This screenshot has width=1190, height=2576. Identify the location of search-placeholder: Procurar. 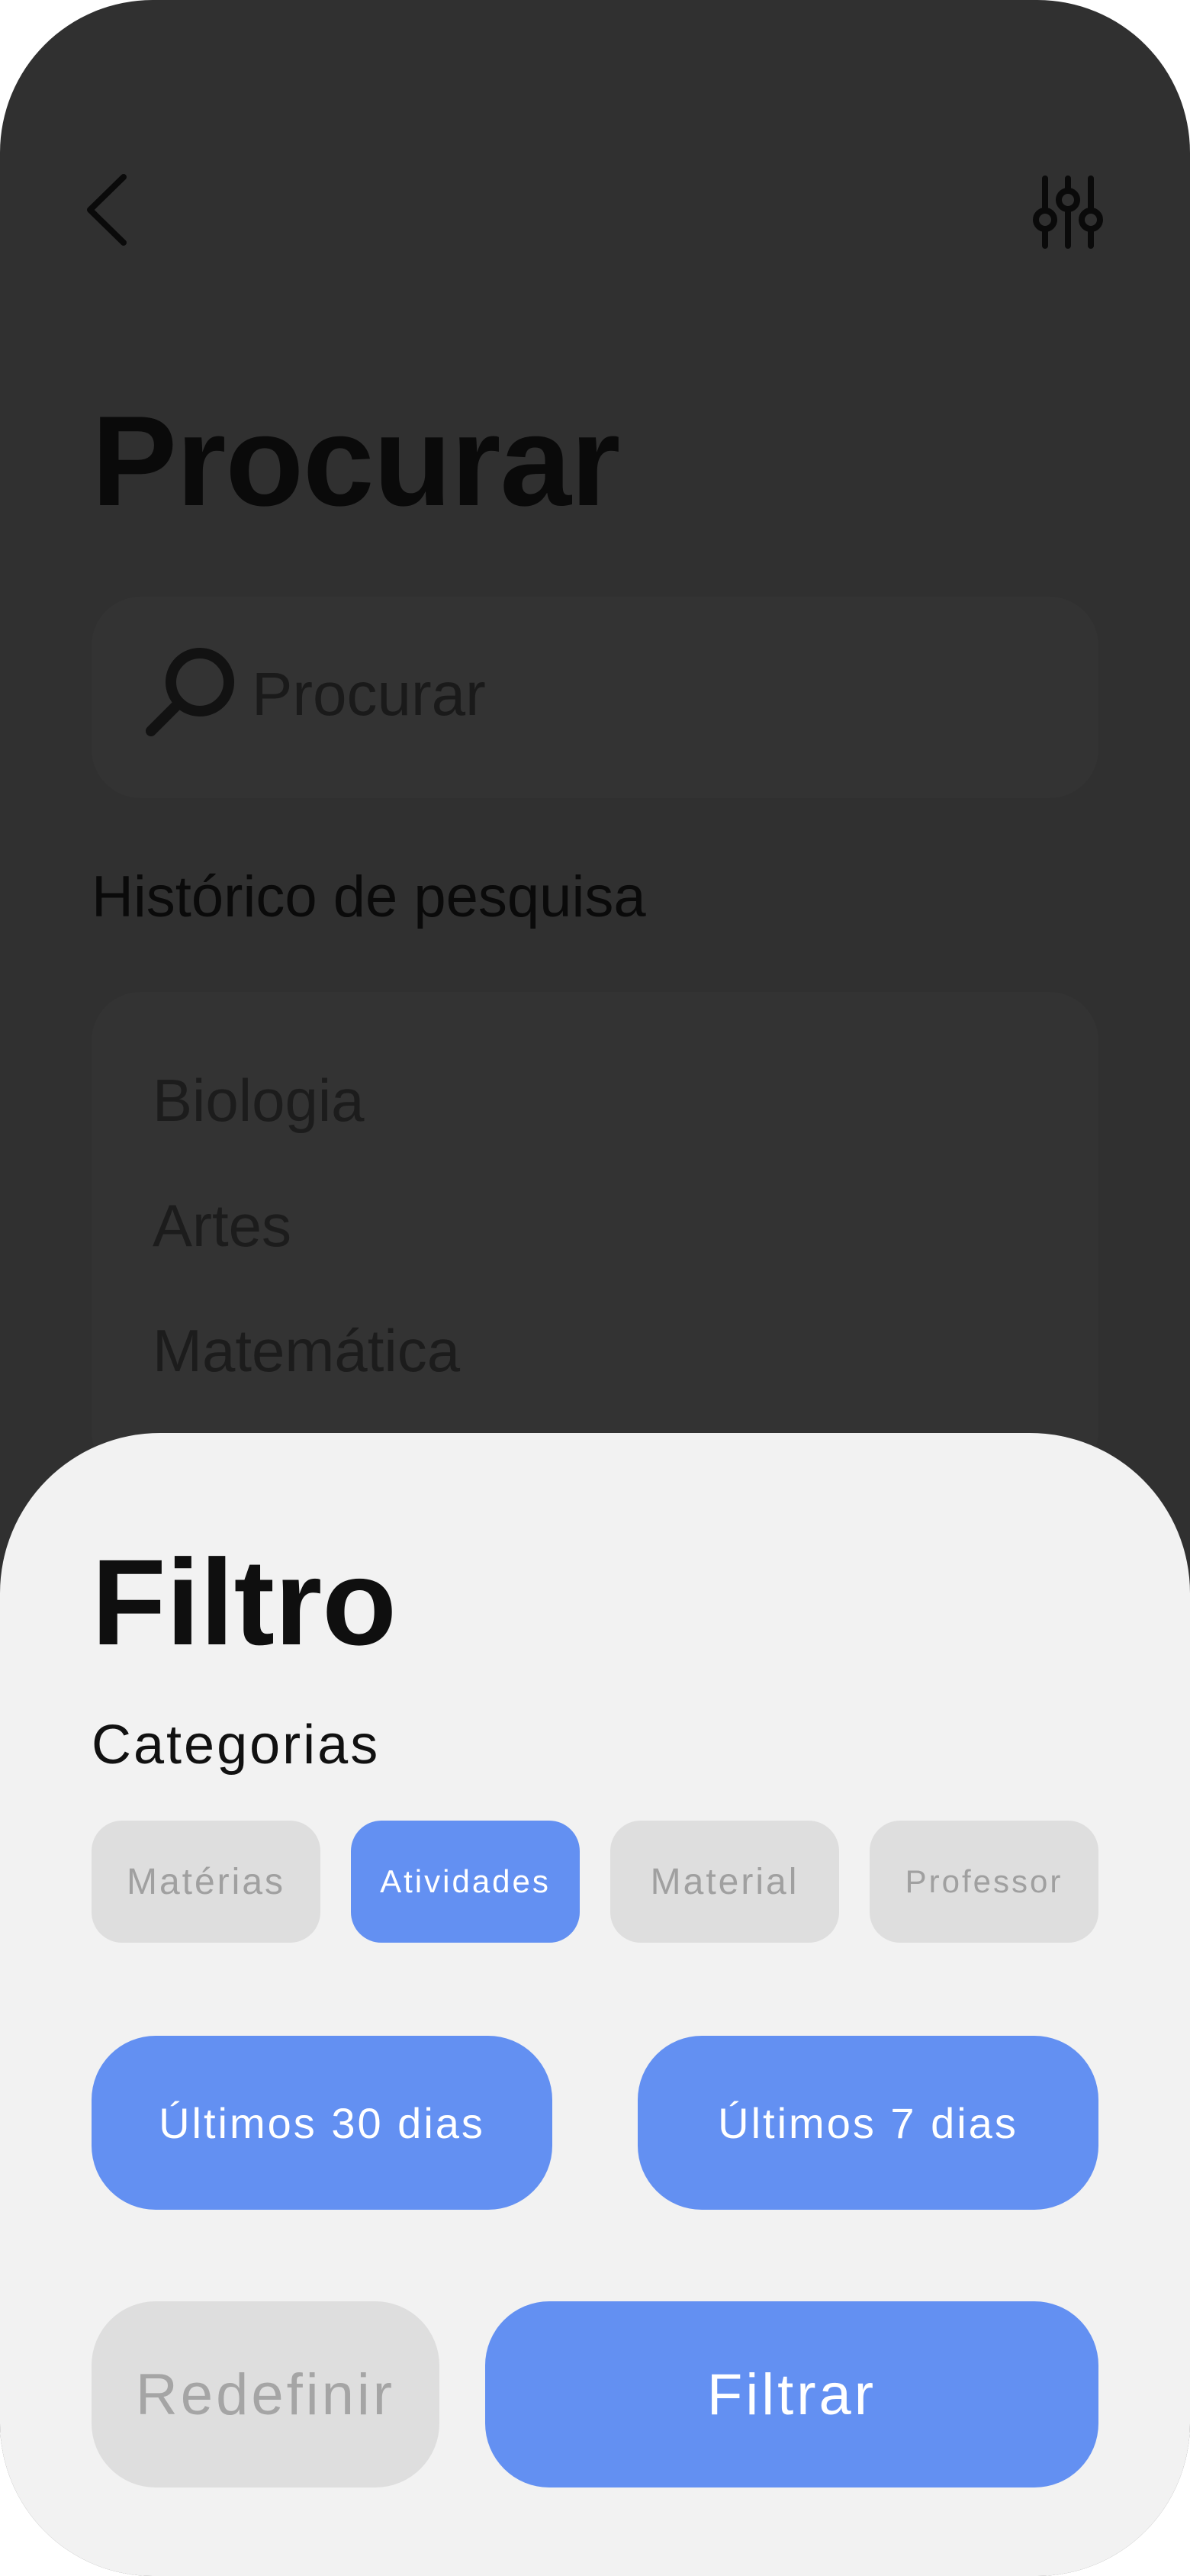
(369, 694).